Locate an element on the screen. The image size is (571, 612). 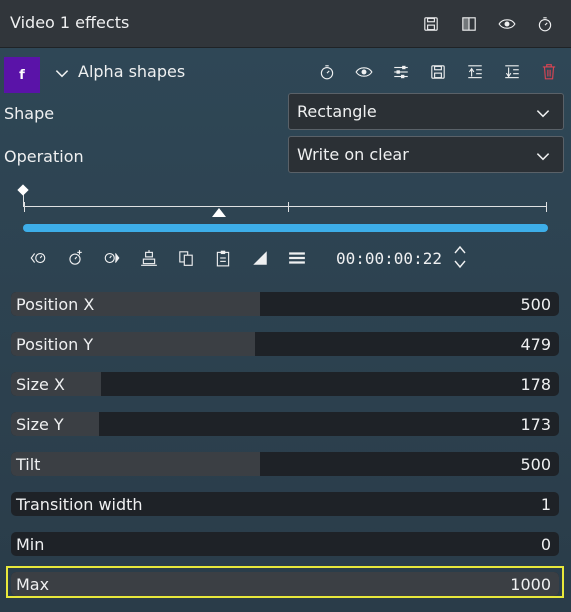
tilt-slider: Tilt 500 is located at coordinates (285, 464).